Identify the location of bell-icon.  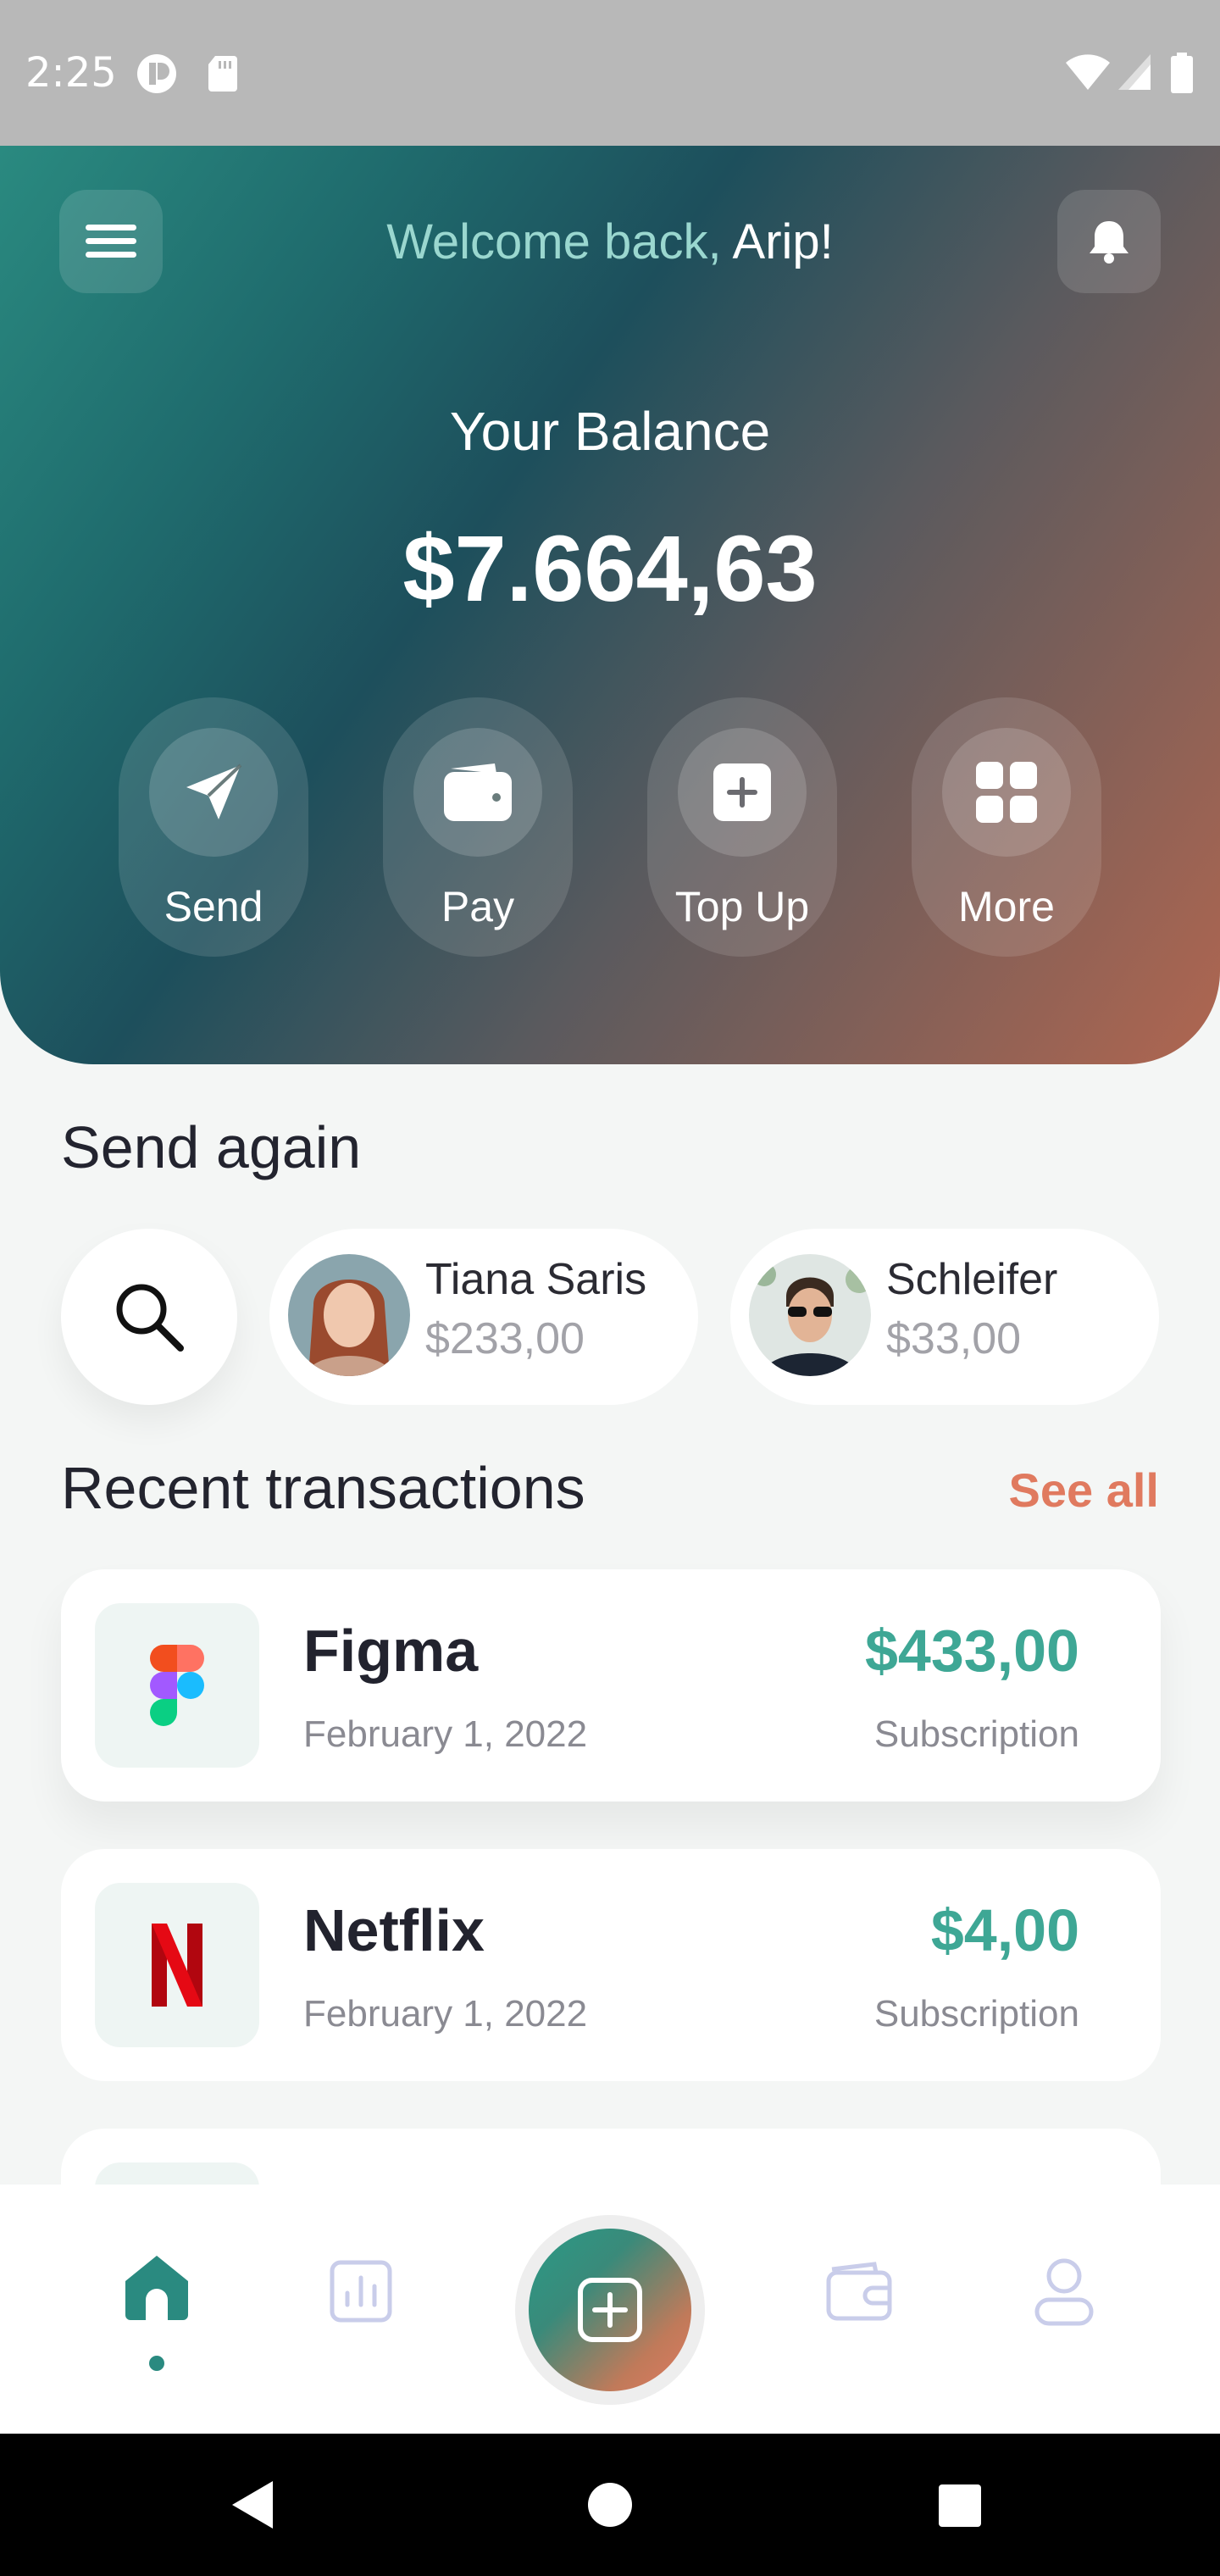
(1109, 242).